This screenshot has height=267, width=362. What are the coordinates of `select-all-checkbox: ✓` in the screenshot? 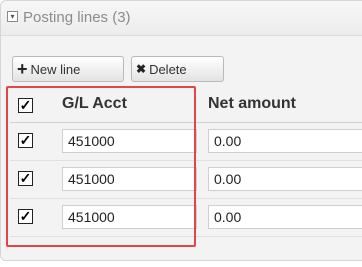 It's located at (25, 105).